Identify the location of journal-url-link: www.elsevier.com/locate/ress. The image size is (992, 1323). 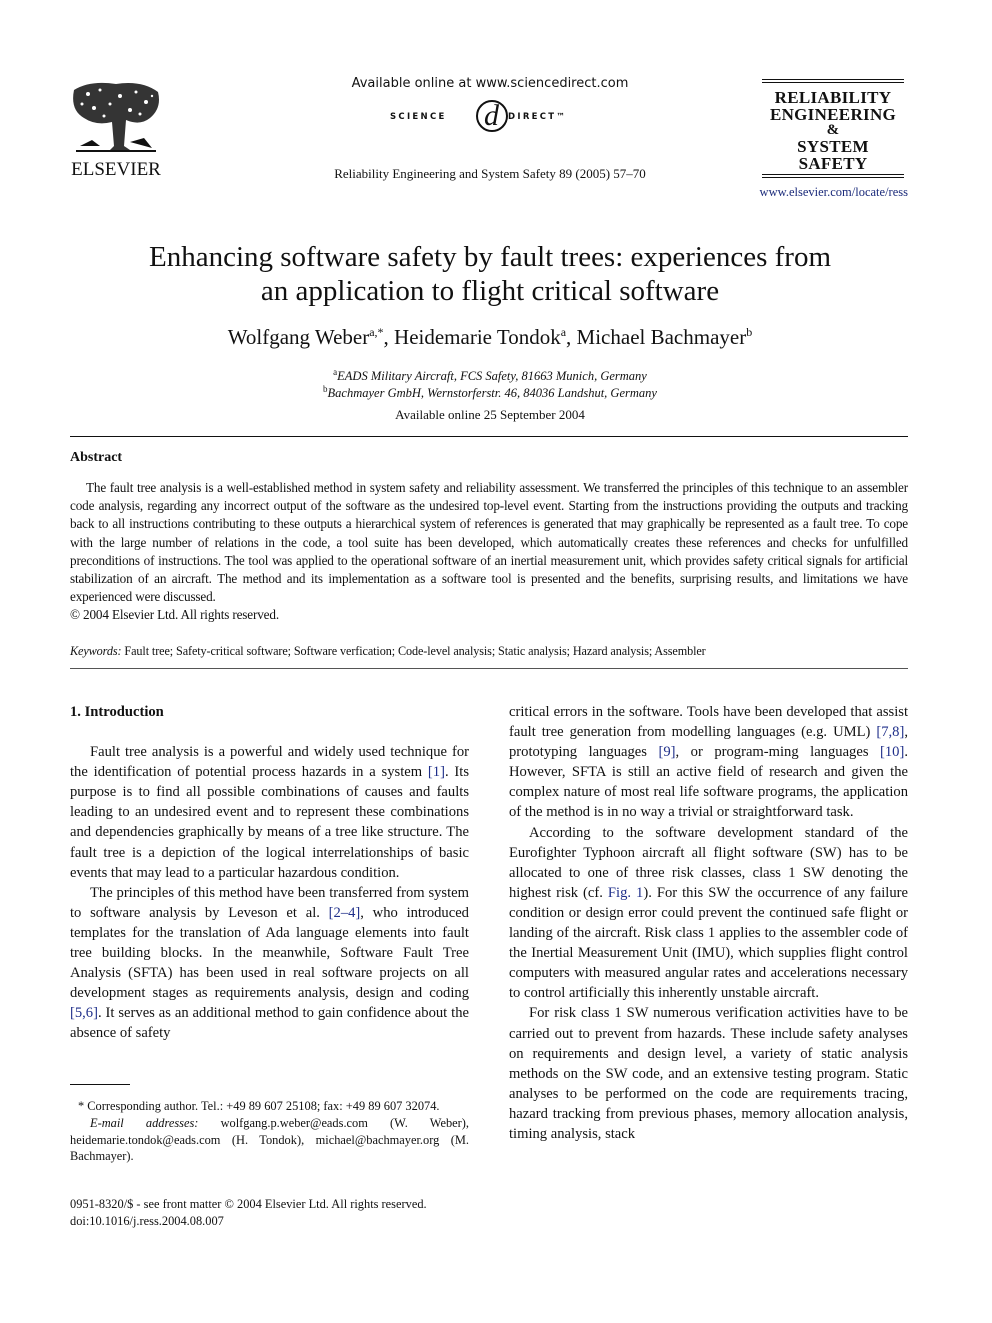
(824, 192).